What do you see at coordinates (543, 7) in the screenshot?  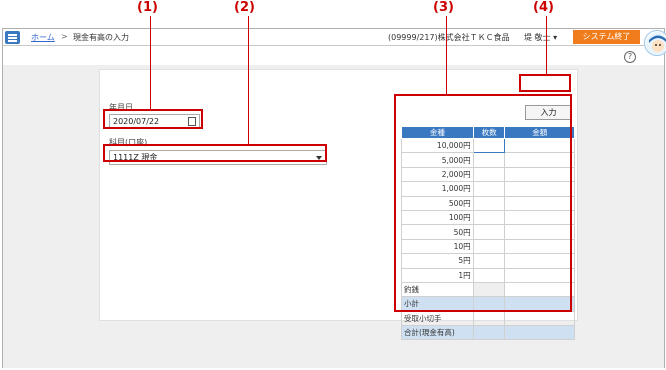 I see `annotation-4: (4)` at bounding box center [543, 7].